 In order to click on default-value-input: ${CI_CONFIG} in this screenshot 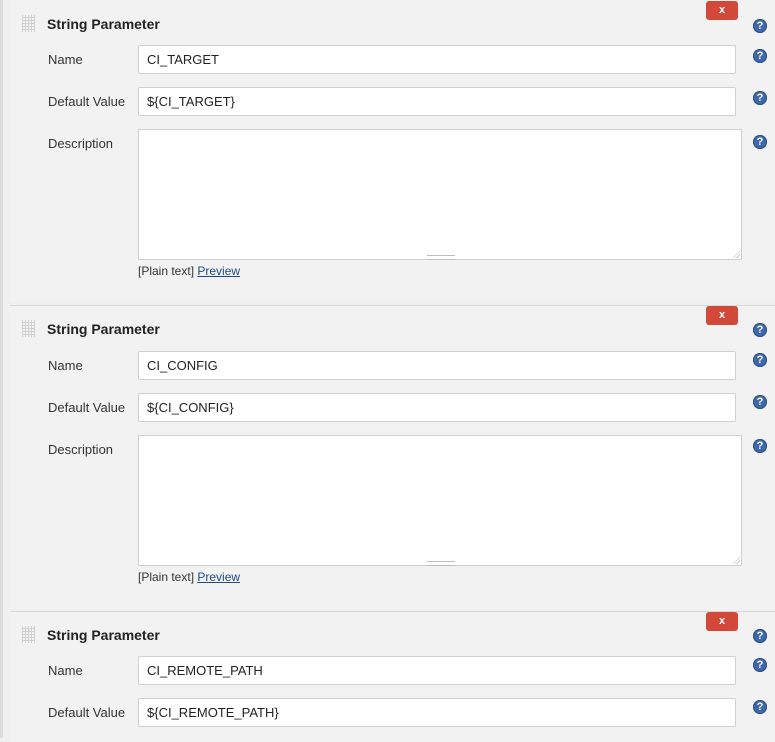, I will do `click(437, 407)`.